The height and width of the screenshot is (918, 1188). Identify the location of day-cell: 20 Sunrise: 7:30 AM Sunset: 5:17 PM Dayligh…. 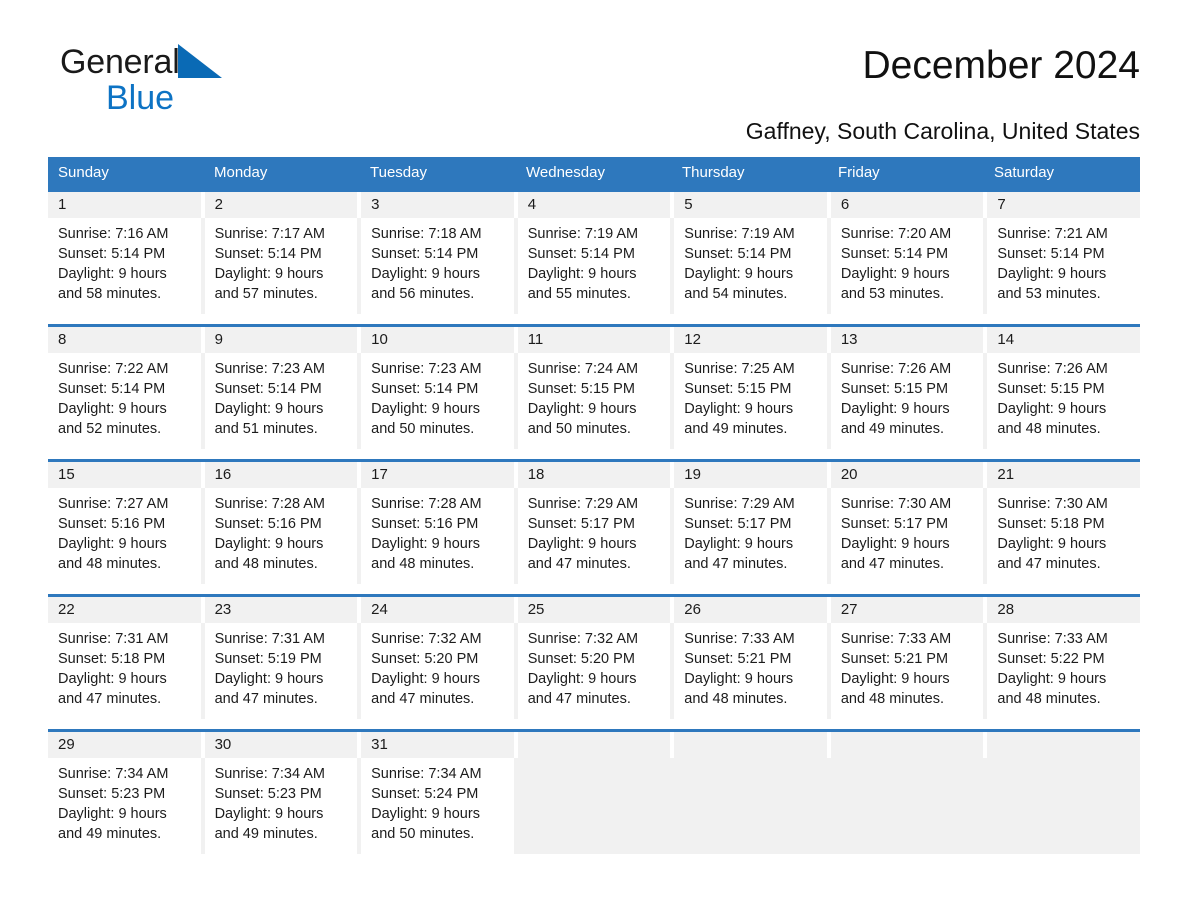
(908, 523).